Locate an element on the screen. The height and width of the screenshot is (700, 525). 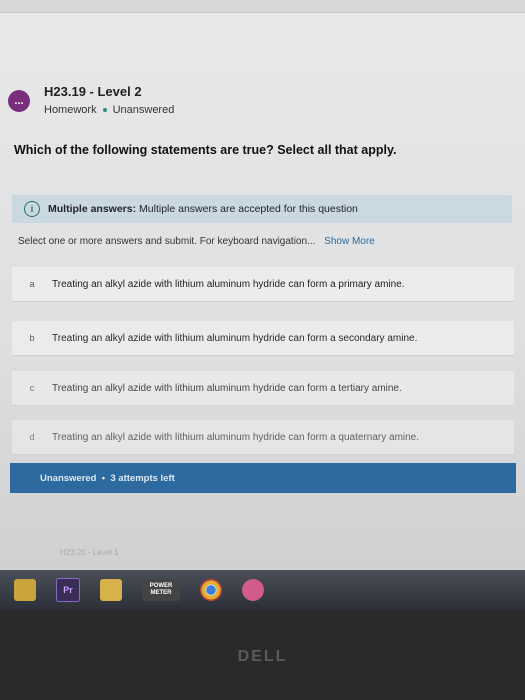
answer-status: Unanswered is located at coordinates (68, 478).